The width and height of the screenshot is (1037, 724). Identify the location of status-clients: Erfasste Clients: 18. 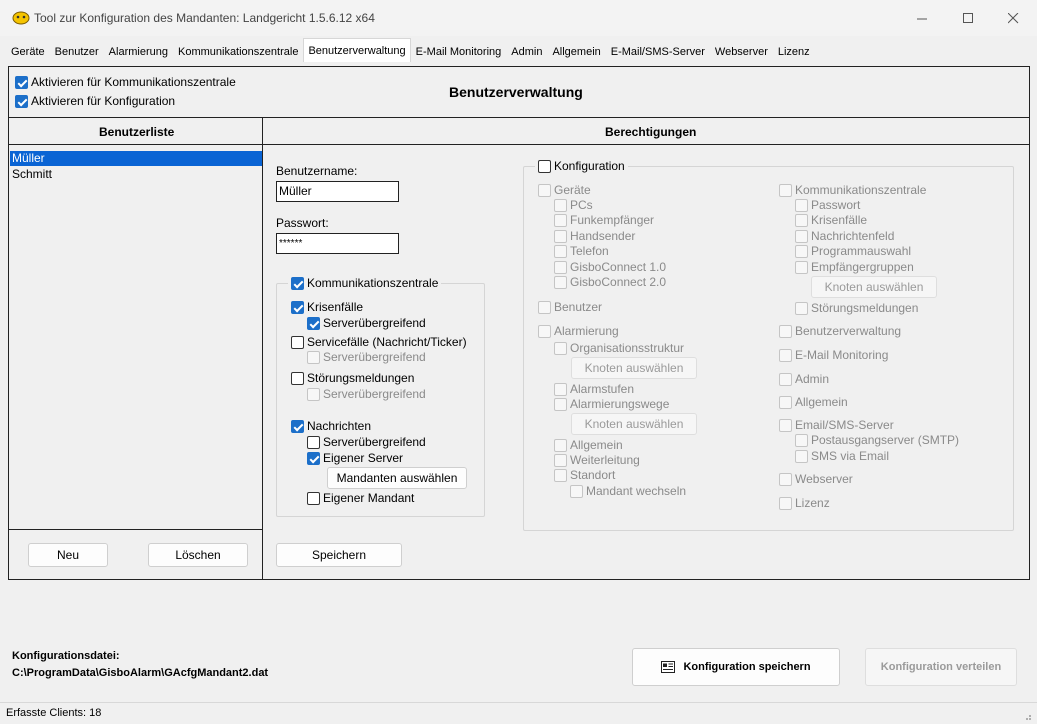
(54, 713).